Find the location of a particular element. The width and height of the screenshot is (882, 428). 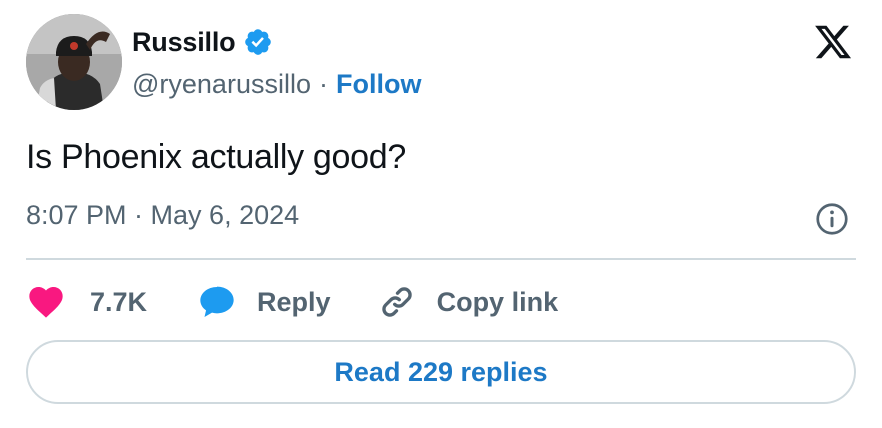

follow-link: Follow is located at coordinates (378, 84).